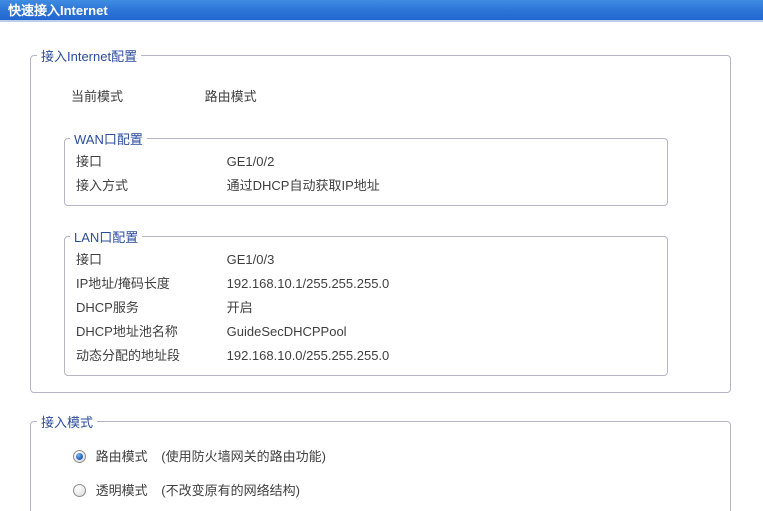 The width and height of the screenshot is (763, 511). What do you see at coordinates (127, 331) in the screenshot?
I see `field-label: DHCP地址池名称` at bounding box center [127, 331].